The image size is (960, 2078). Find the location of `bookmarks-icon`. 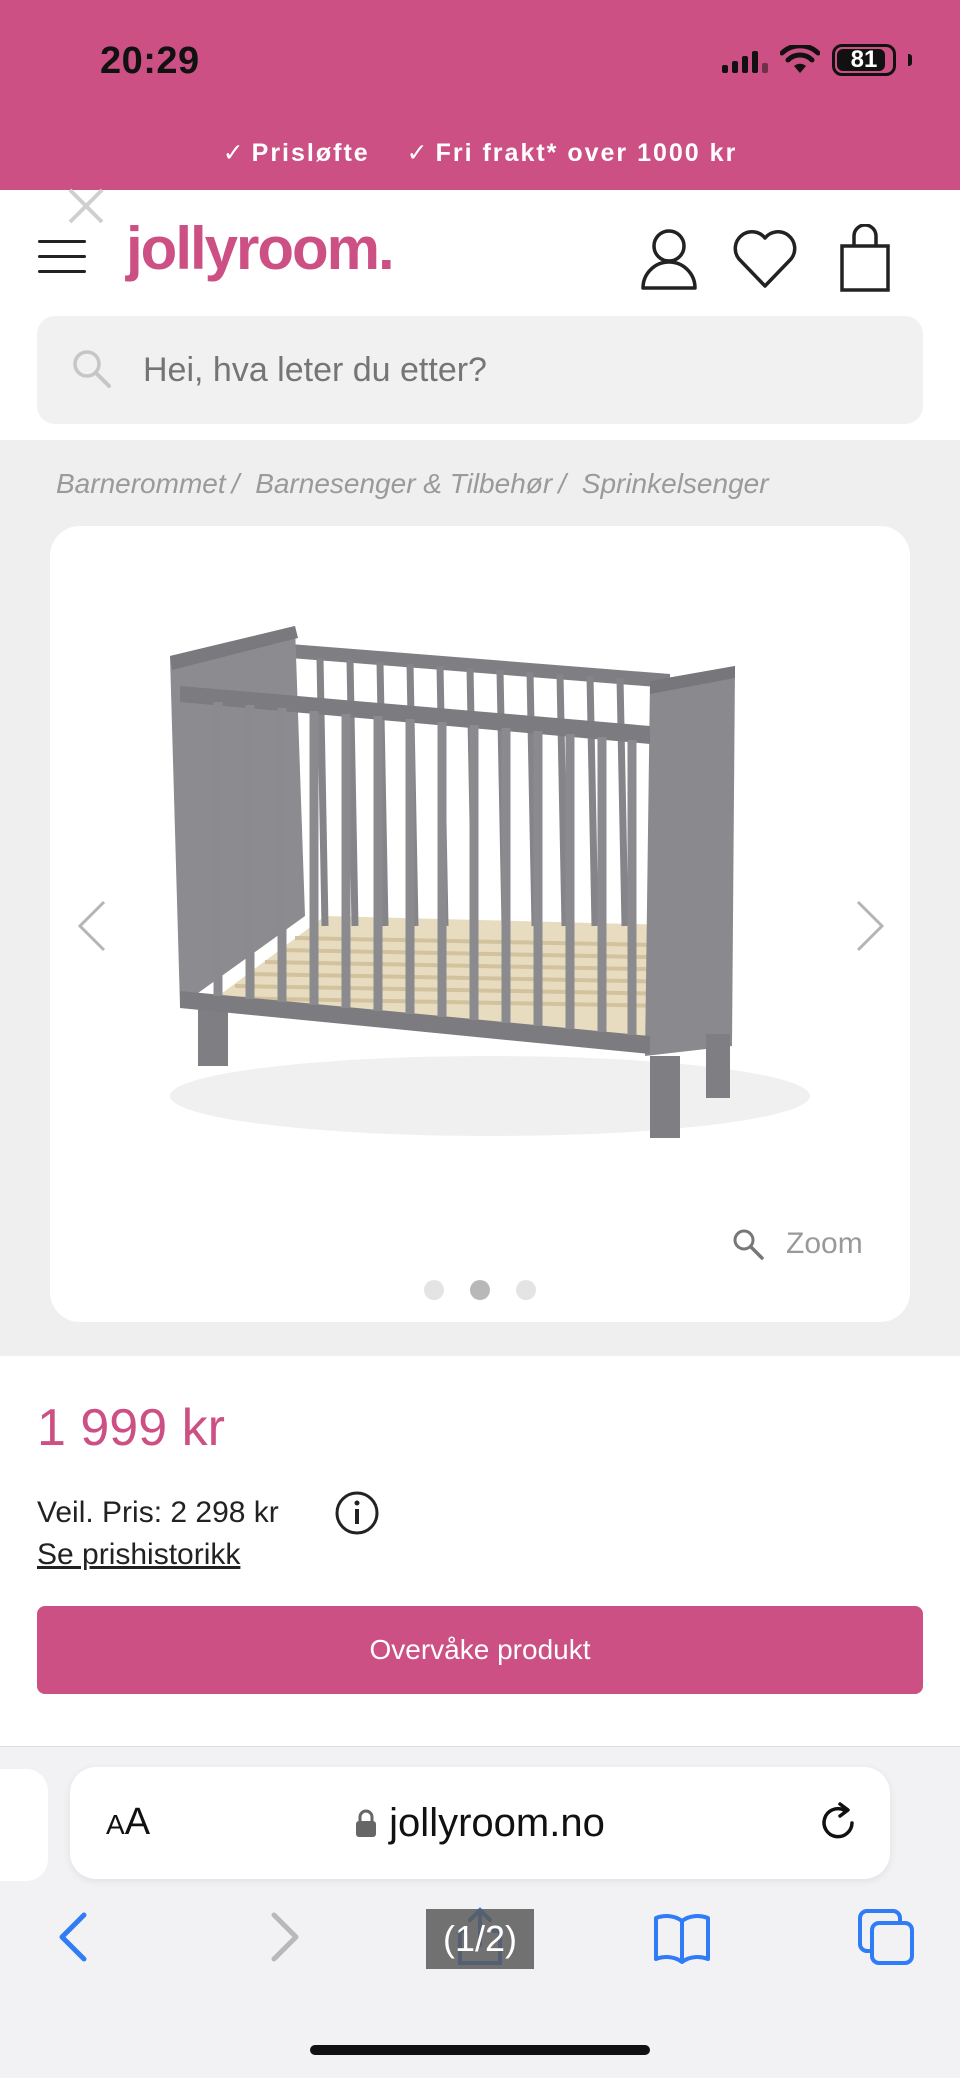

bookmarks-icon is located at coordinates (682, 1937).